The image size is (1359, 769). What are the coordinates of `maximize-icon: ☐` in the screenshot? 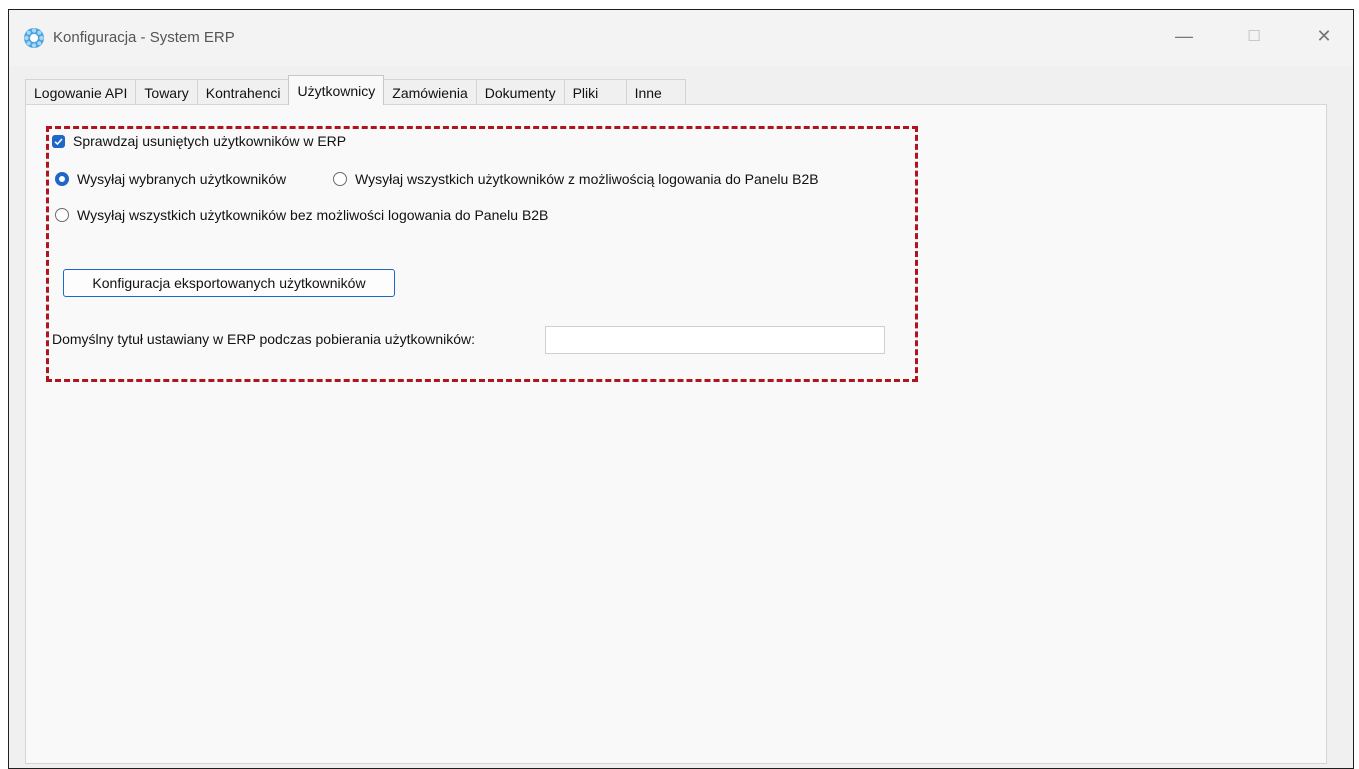 It's located at (1254, 36).